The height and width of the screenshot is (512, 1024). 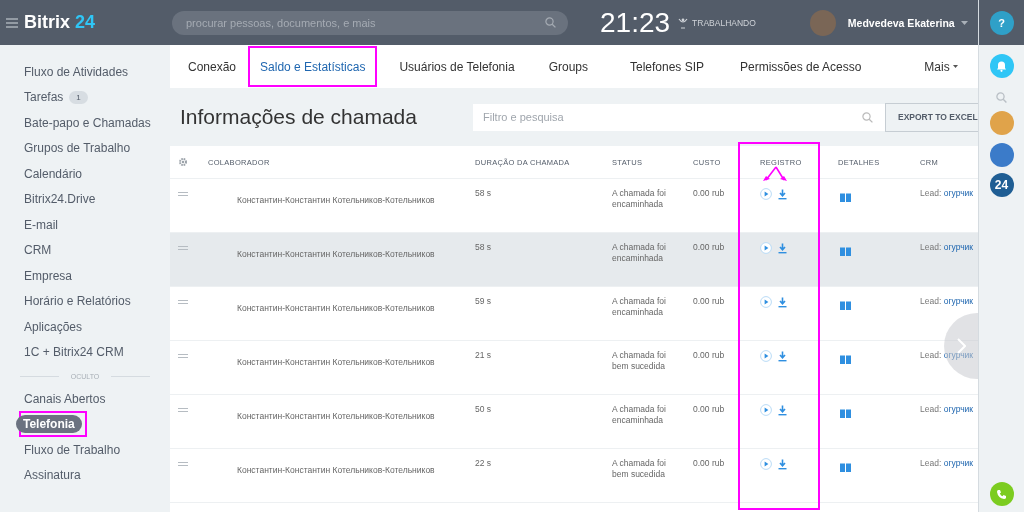 What do you see at coordinates (183, 162) in the screenshot?
I see `settings-icon` at bounding box center [183, 162].